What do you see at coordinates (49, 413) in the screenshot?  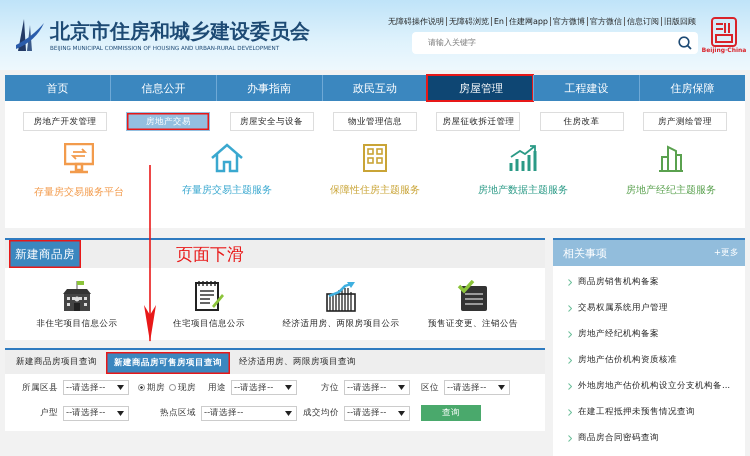 I see `field-label: 户型` at bounding box center [49, 413].